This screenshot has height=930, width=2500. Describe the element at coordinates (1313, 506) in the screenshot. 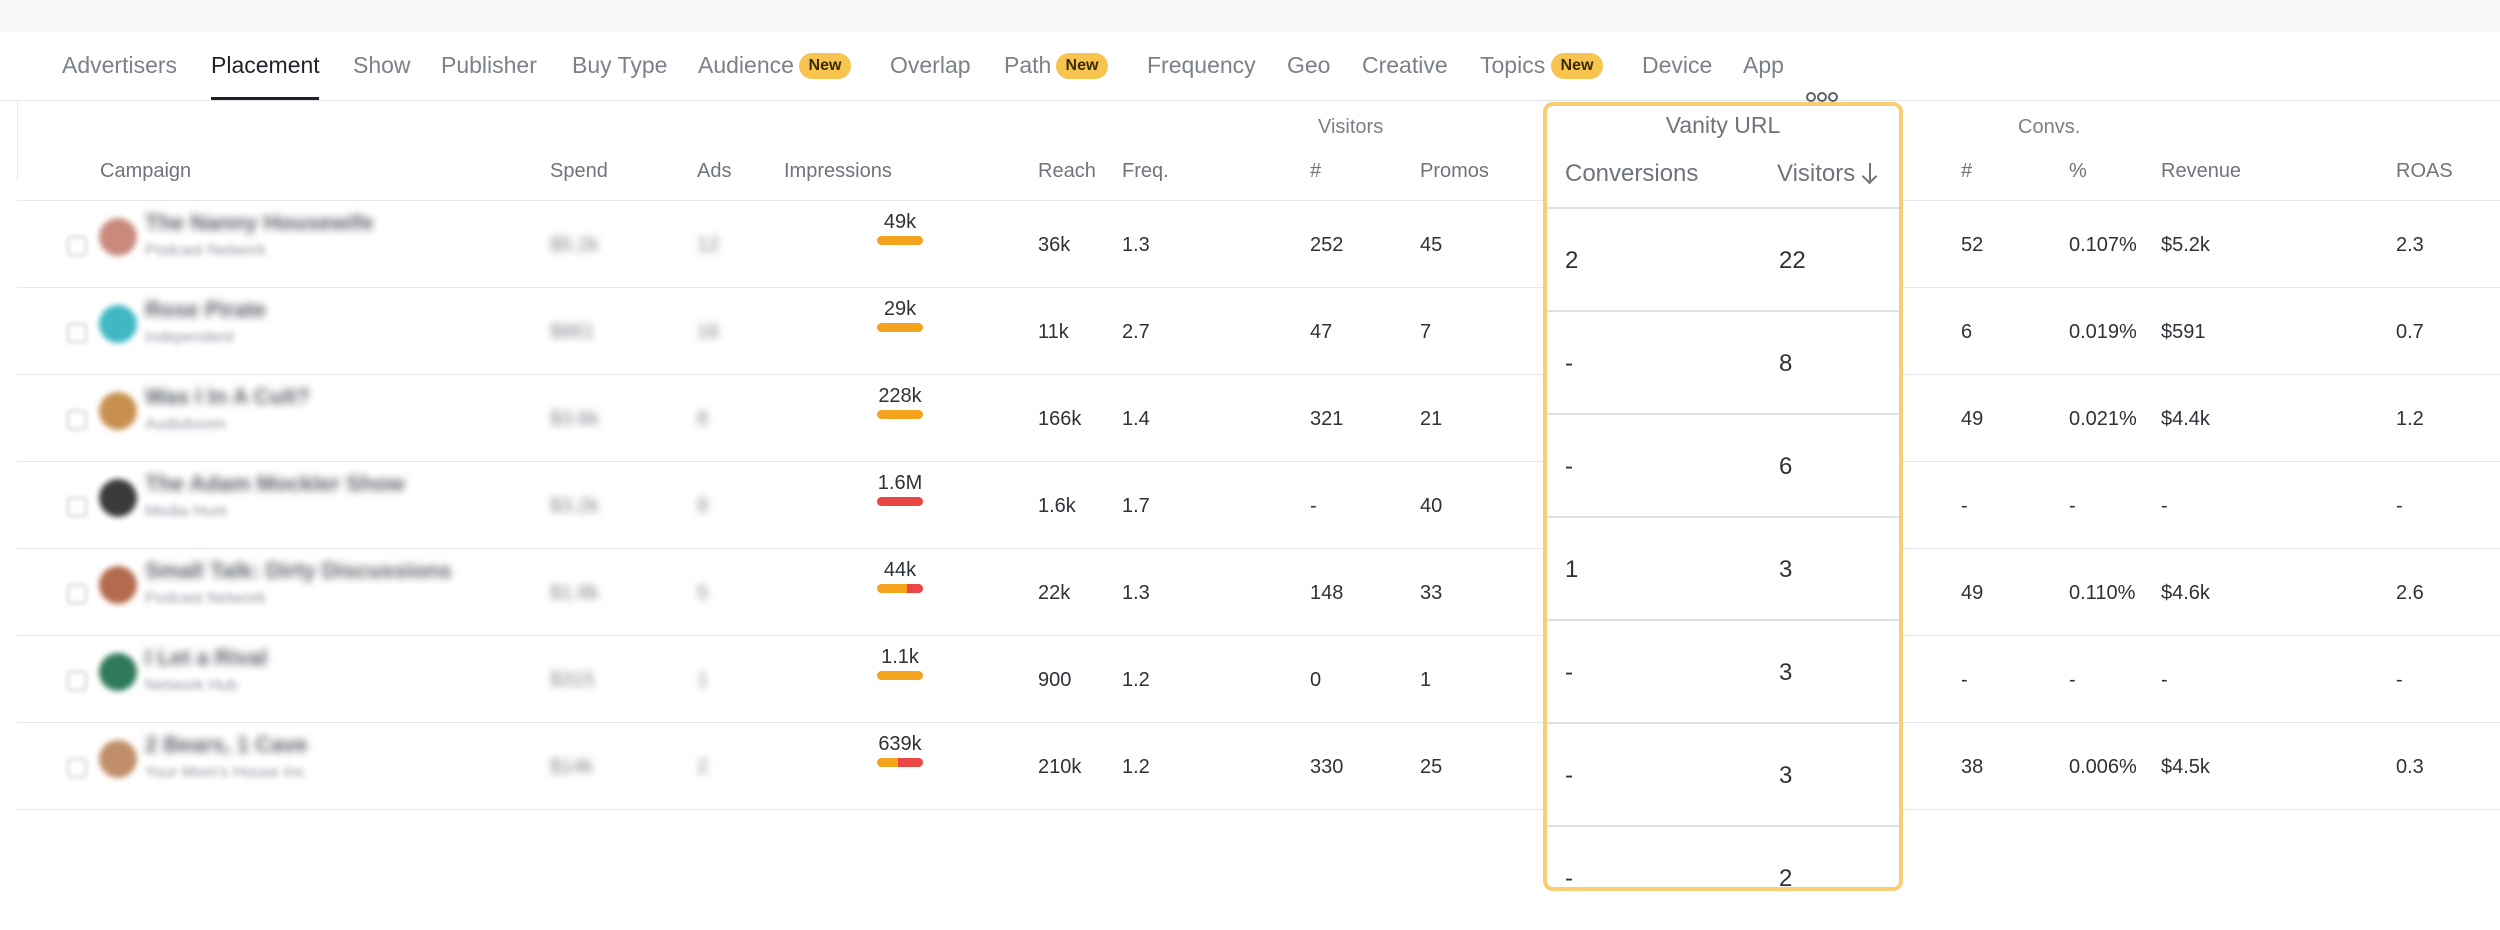

I see `visitors-value: -` at that location.